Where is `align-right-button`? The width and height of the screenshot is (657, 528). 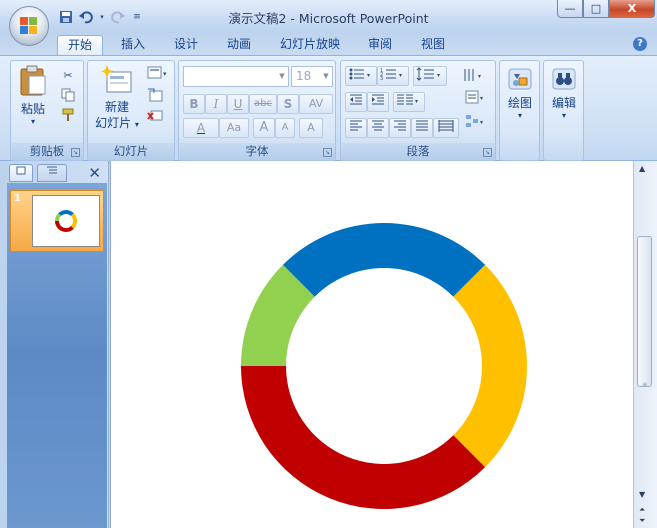 align-right-button is located at coordinates (400, 128).